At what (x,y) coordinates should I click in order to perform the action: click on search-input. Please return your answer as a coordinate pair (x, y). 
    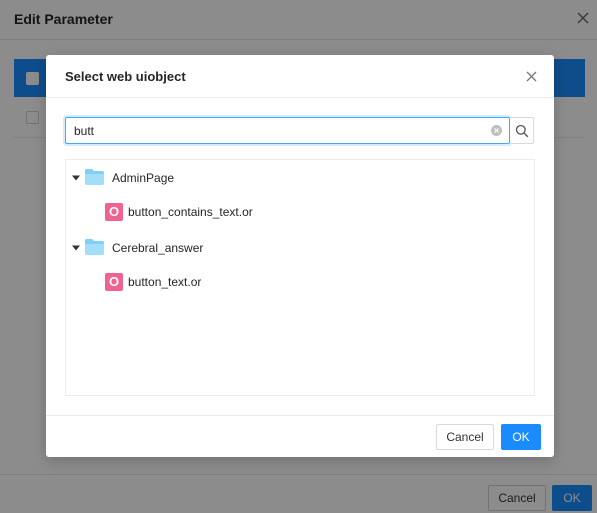
    Looking at the image, I should click on (276, 130).